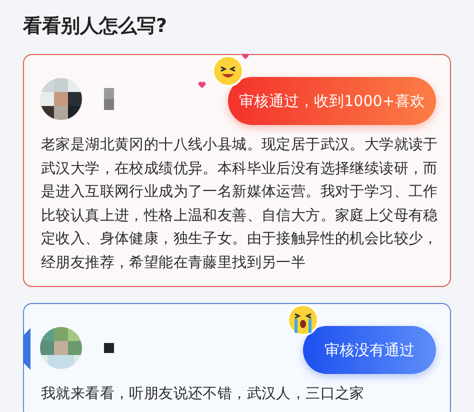 The height and width of the screenshot is (412, 474). I want to click on review-status-badge: 审核通过，收到1000+喜欢, so click(332, 101).